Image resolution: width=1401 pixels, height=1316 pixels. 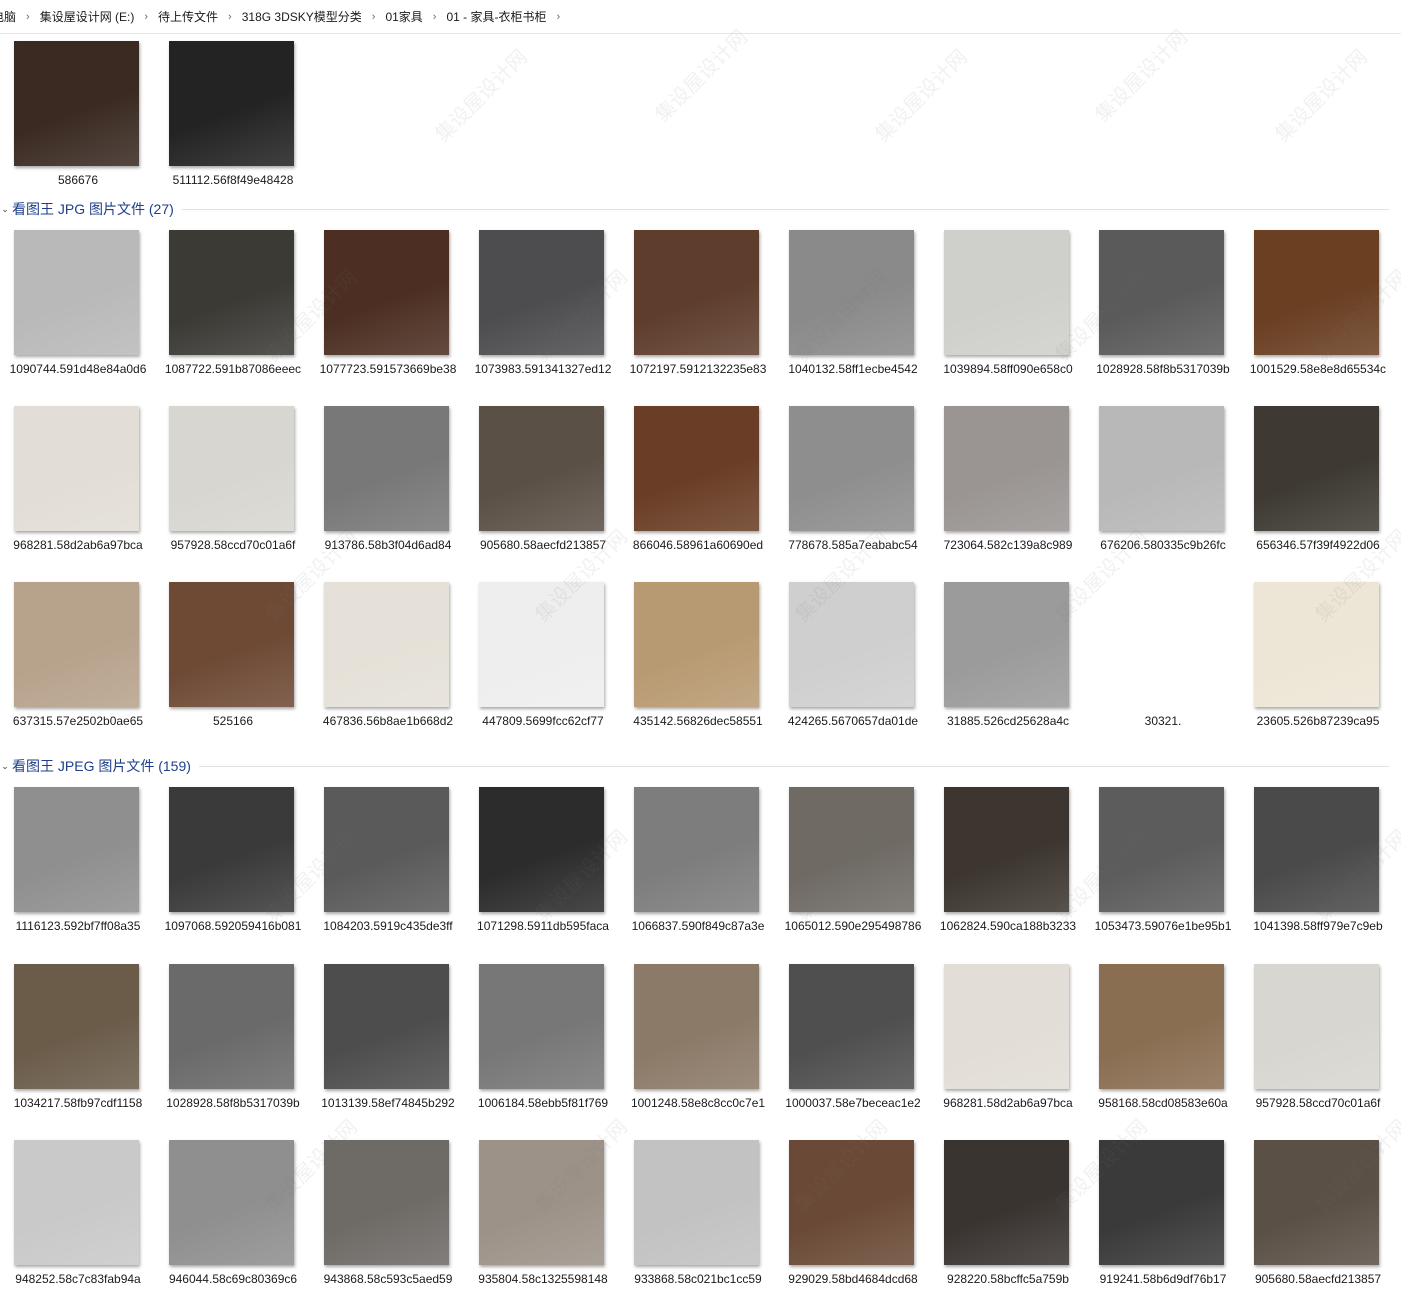 I want to click on file-item: 1071298.5911db595faca, so click(x=542, y=875).